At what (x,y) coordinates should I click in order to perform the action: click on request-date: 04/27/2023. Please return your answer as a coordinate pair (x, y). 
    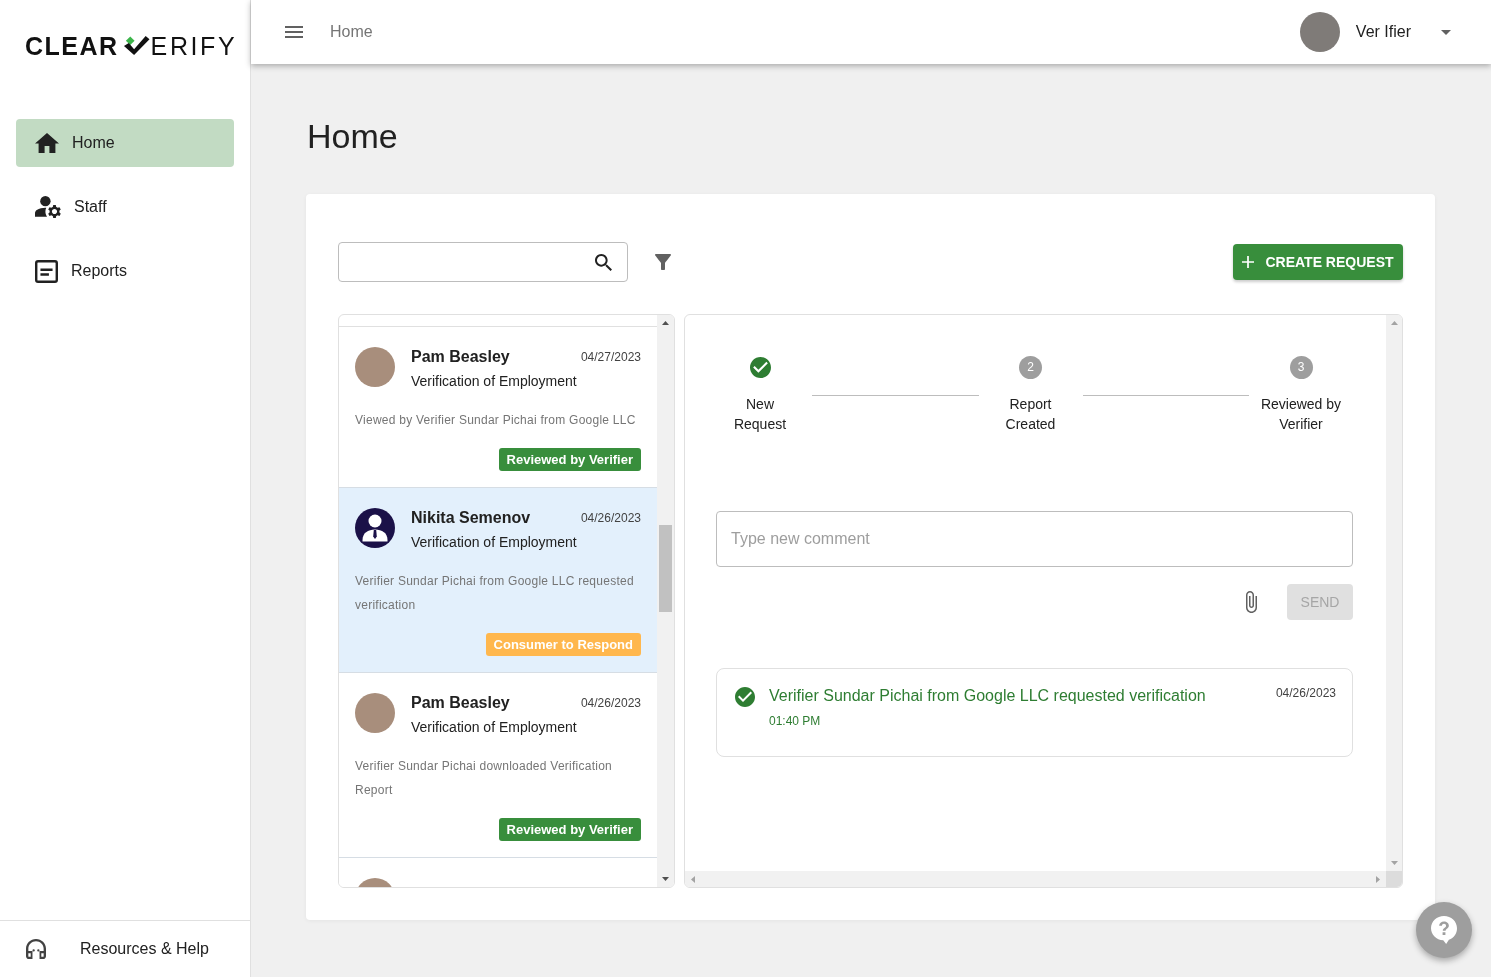
    Looking at the image, I should click on (610, 357).